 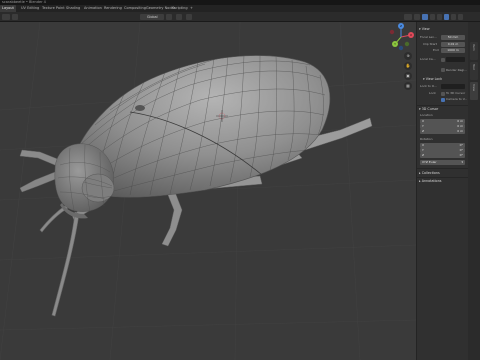 What do you see at coordinates (408, 76) in the screenshot?
I see `camera-view-icon: ▣` at bounding box center [408, 76].